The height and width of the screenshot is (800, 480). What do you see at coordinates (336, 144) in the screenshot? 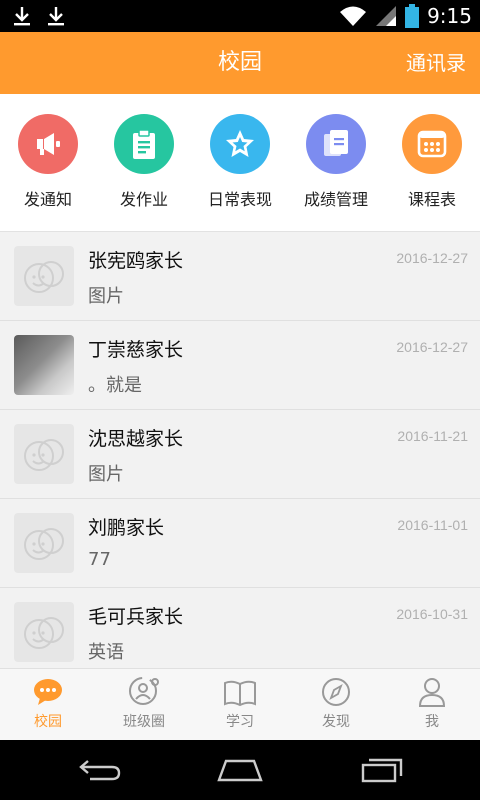
I see `document-icon` at bounding box center [336, 144].